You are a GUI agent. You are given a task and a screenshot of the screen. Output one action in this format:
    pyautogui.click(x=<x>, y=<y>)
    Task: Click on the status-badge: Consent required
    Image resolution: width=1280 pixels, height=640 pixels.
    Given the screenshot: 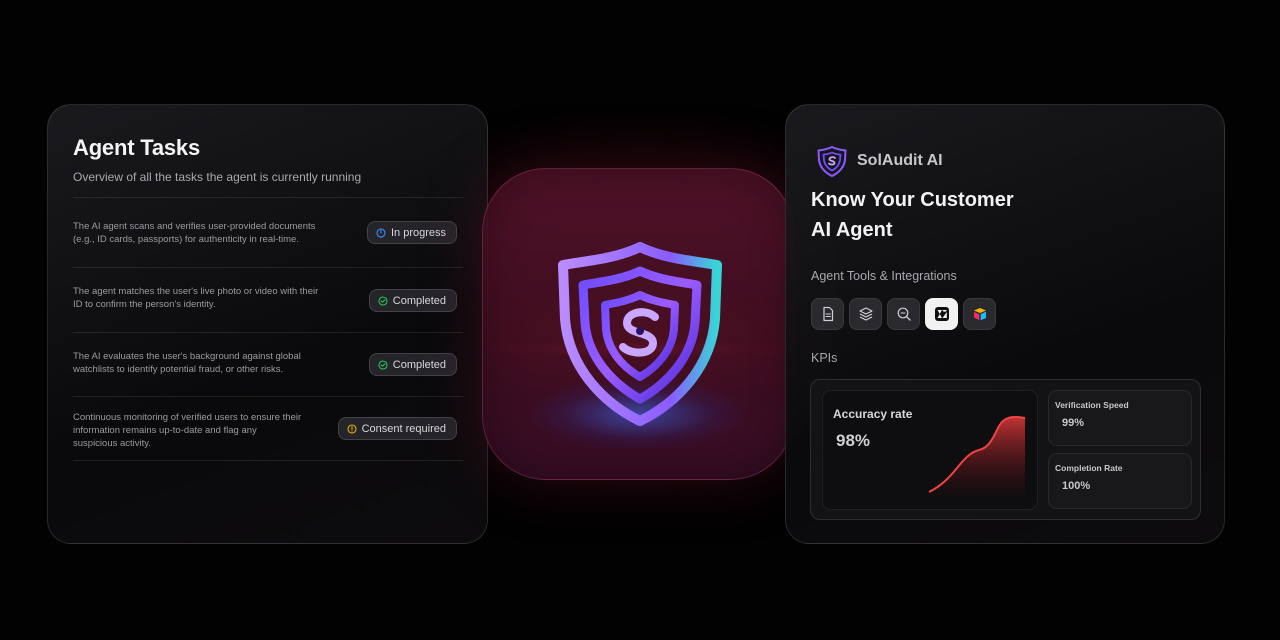 What is the action you would take?
    pyautogui.click(x=397, y=428)
    